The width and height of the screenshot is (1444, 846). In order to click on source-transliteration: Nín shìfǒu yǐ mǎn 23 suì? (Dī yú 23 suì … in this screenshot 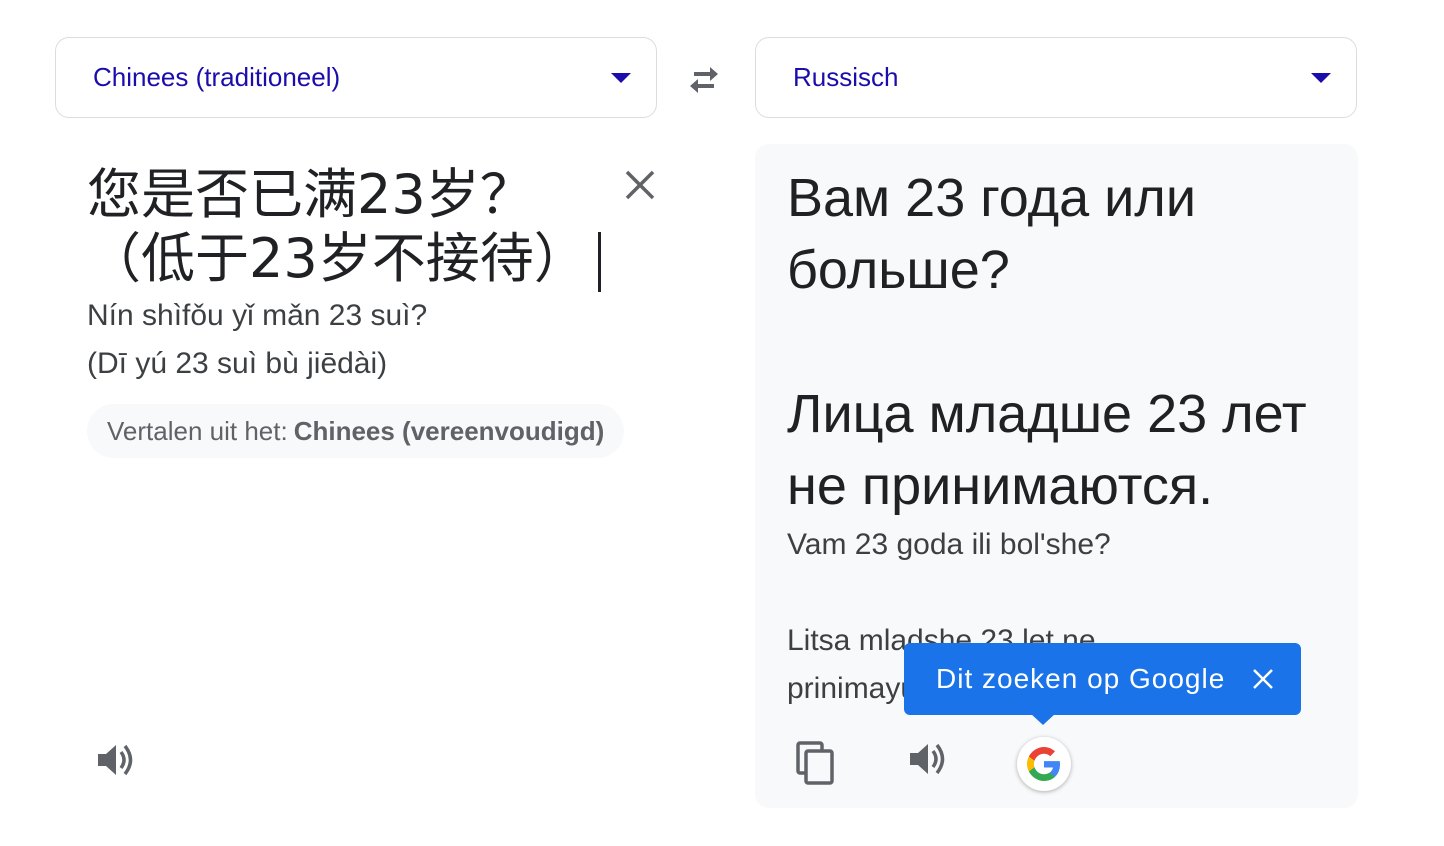, I will do `click(257, 340)`.